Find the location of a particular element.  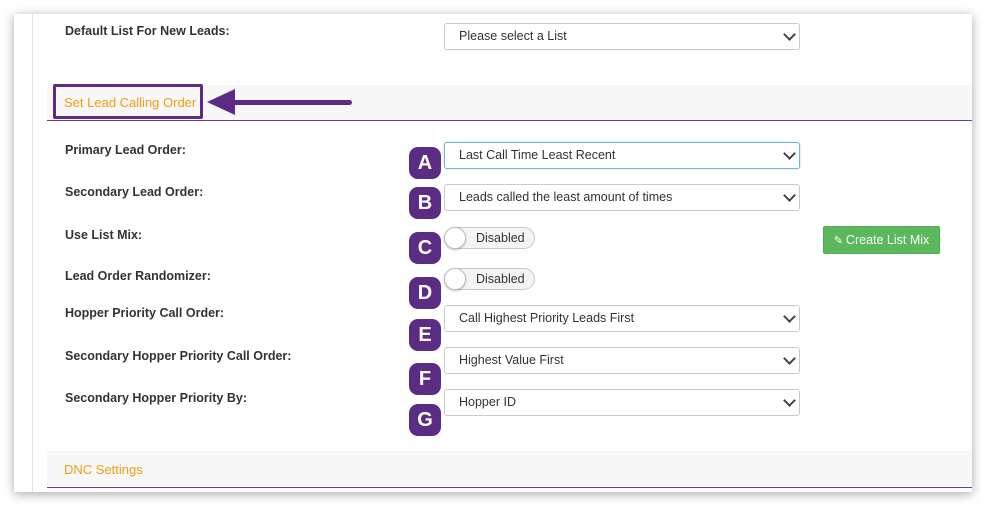

lead-order-randomizer-label: Lead Order Randomizer: is located at coordinates (138, 276).